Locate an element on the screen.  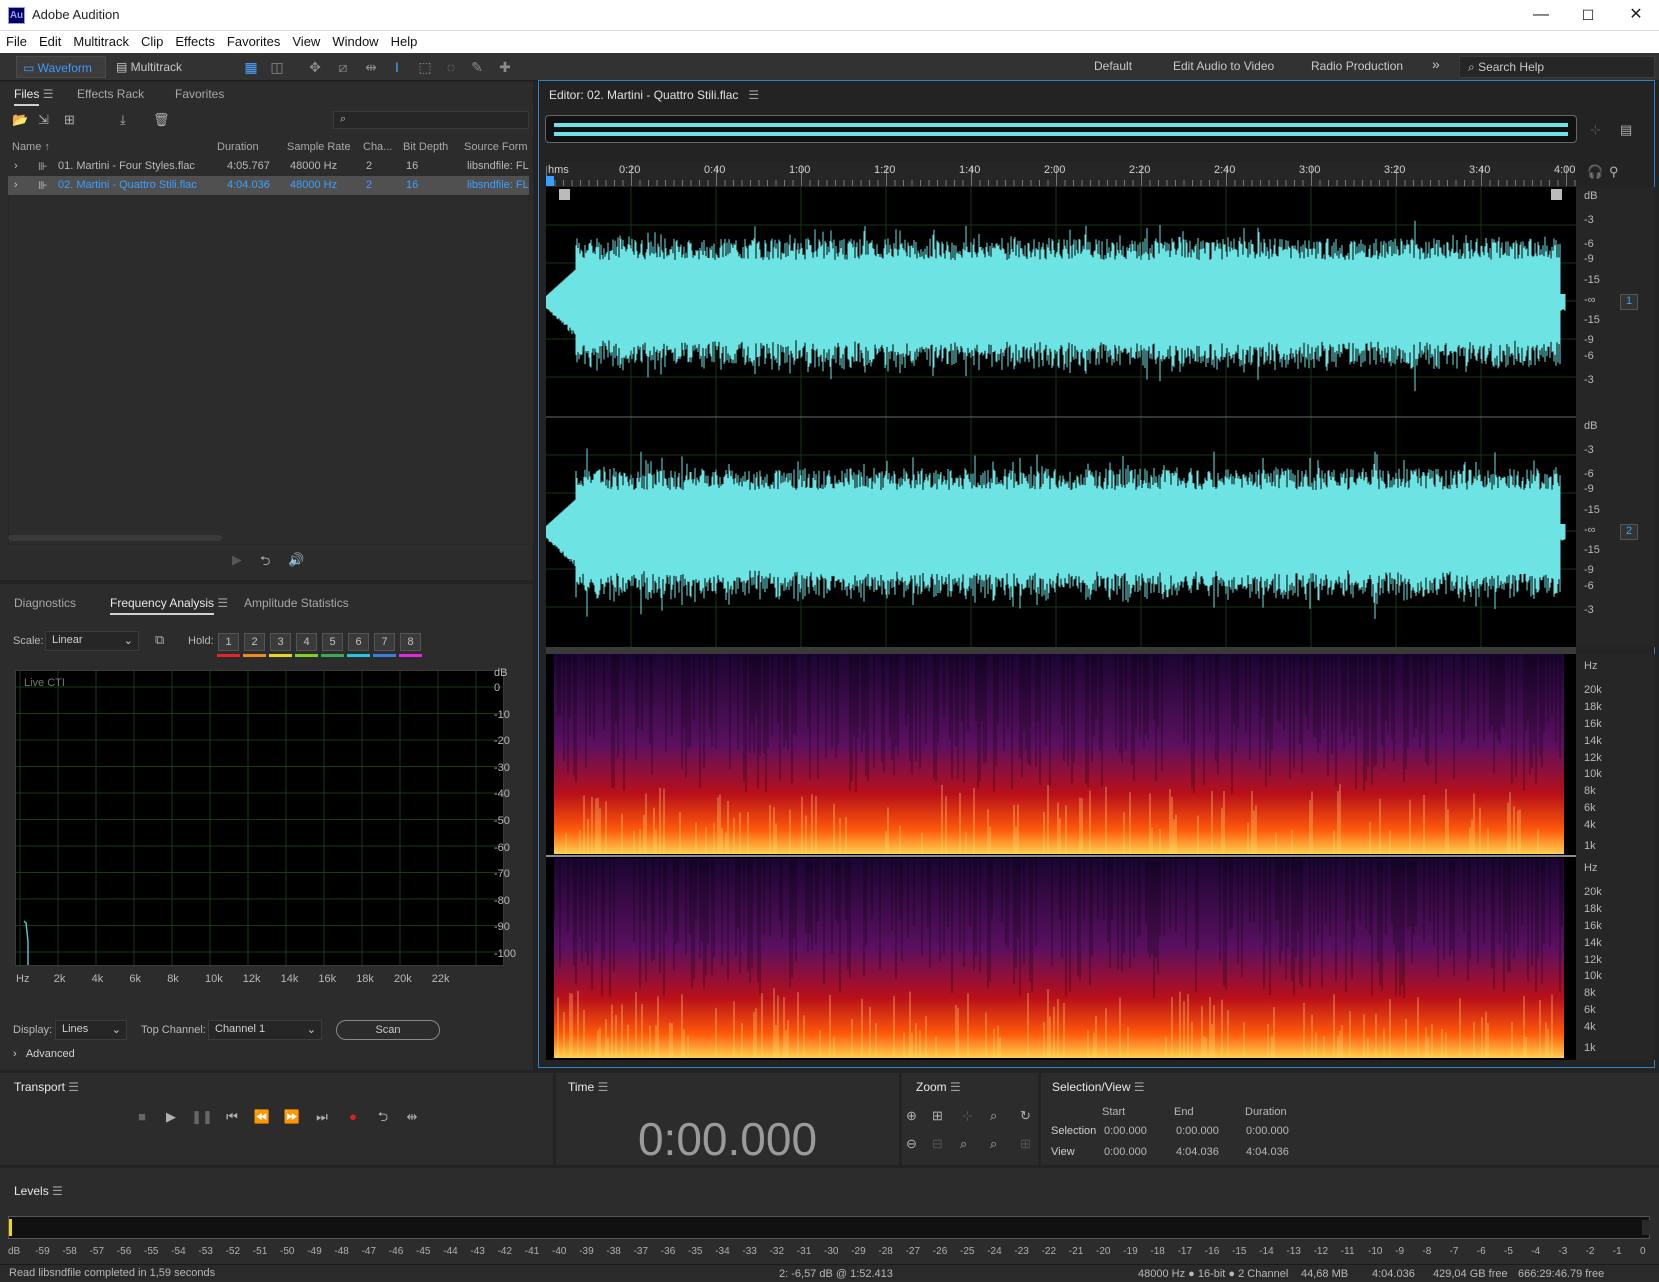
hold-button-1: 1 is located at coordinates (228, 642).